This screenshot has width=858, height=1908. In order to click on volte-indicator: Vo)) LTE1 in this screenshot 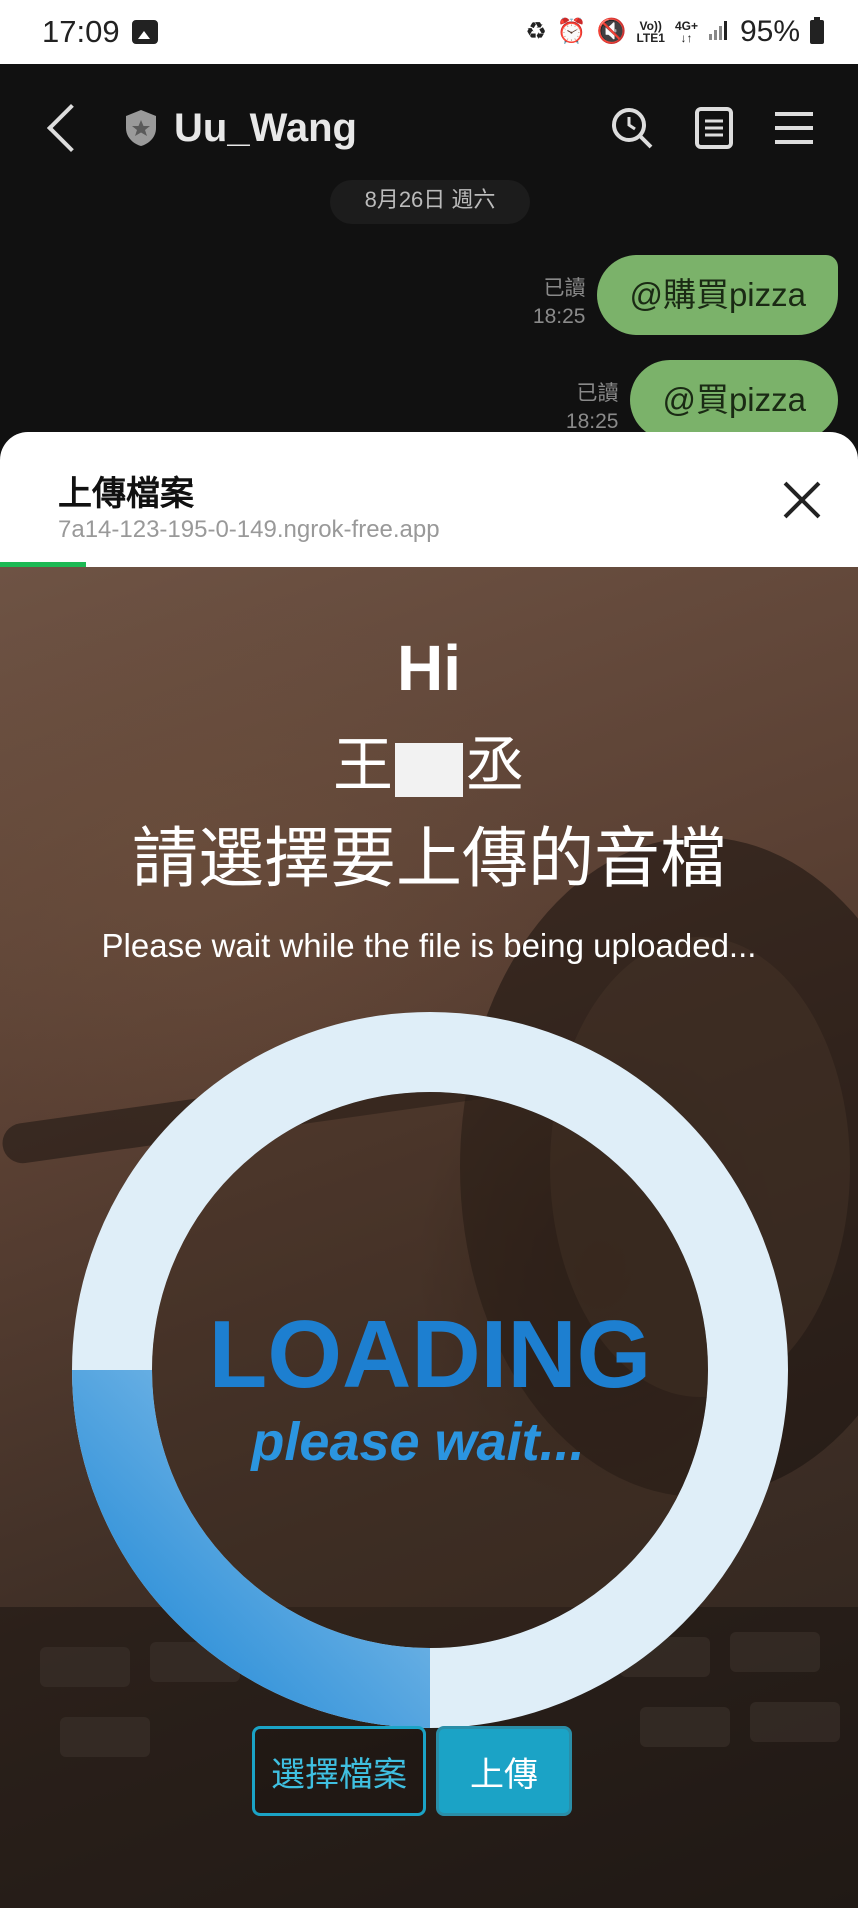, I will do `click(650, 32)`.